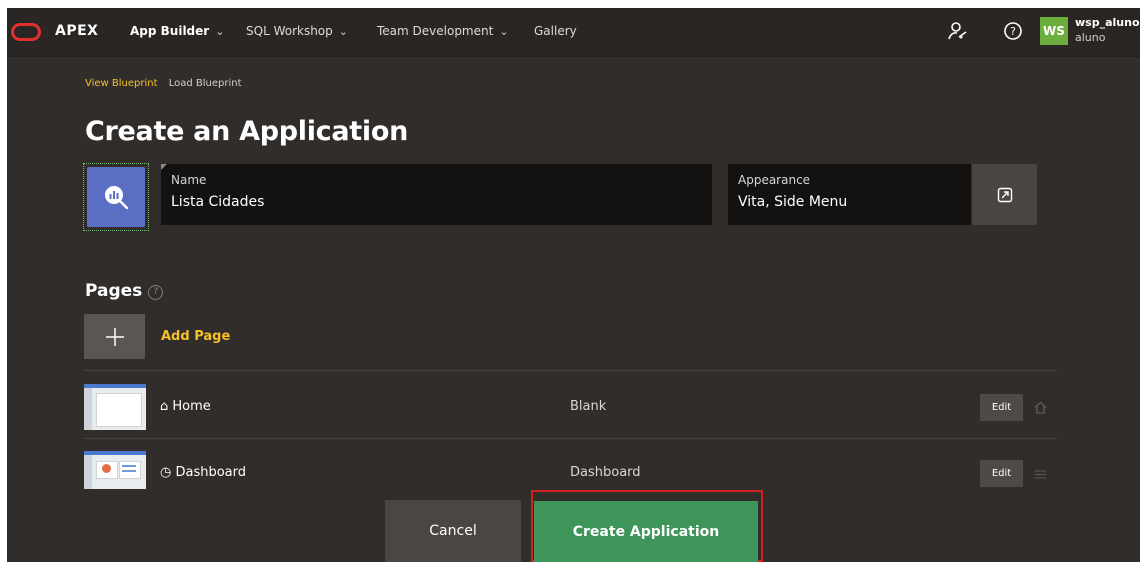  I want to click on appearance-field-value: Vita, Side Menu, so click(792, 202).